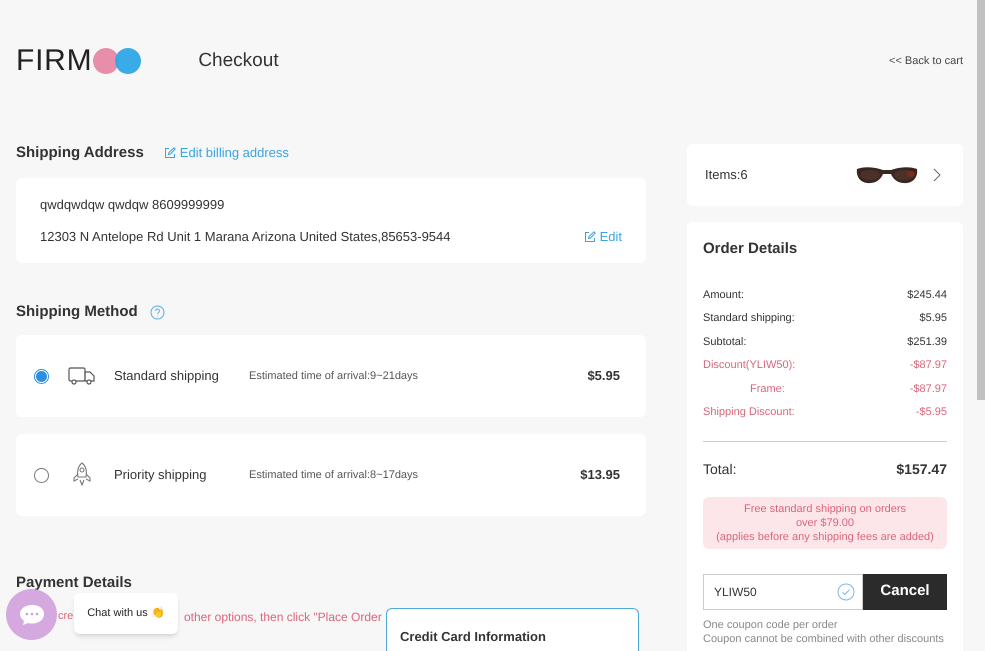 This screenshot has width=985, height=651. I want to click on back-to-cart-link: << Back to cart, so click(926, 61).